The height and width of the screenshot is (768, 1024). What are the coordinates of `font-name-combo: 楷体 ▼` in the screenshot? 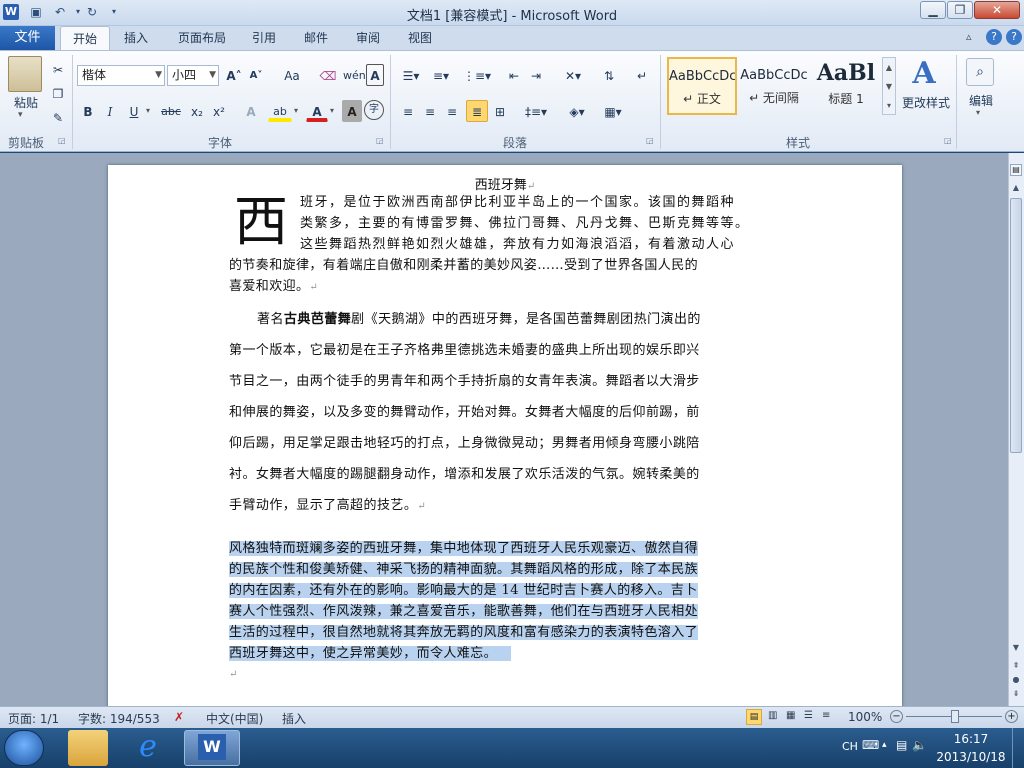 It's located at (121, 75).